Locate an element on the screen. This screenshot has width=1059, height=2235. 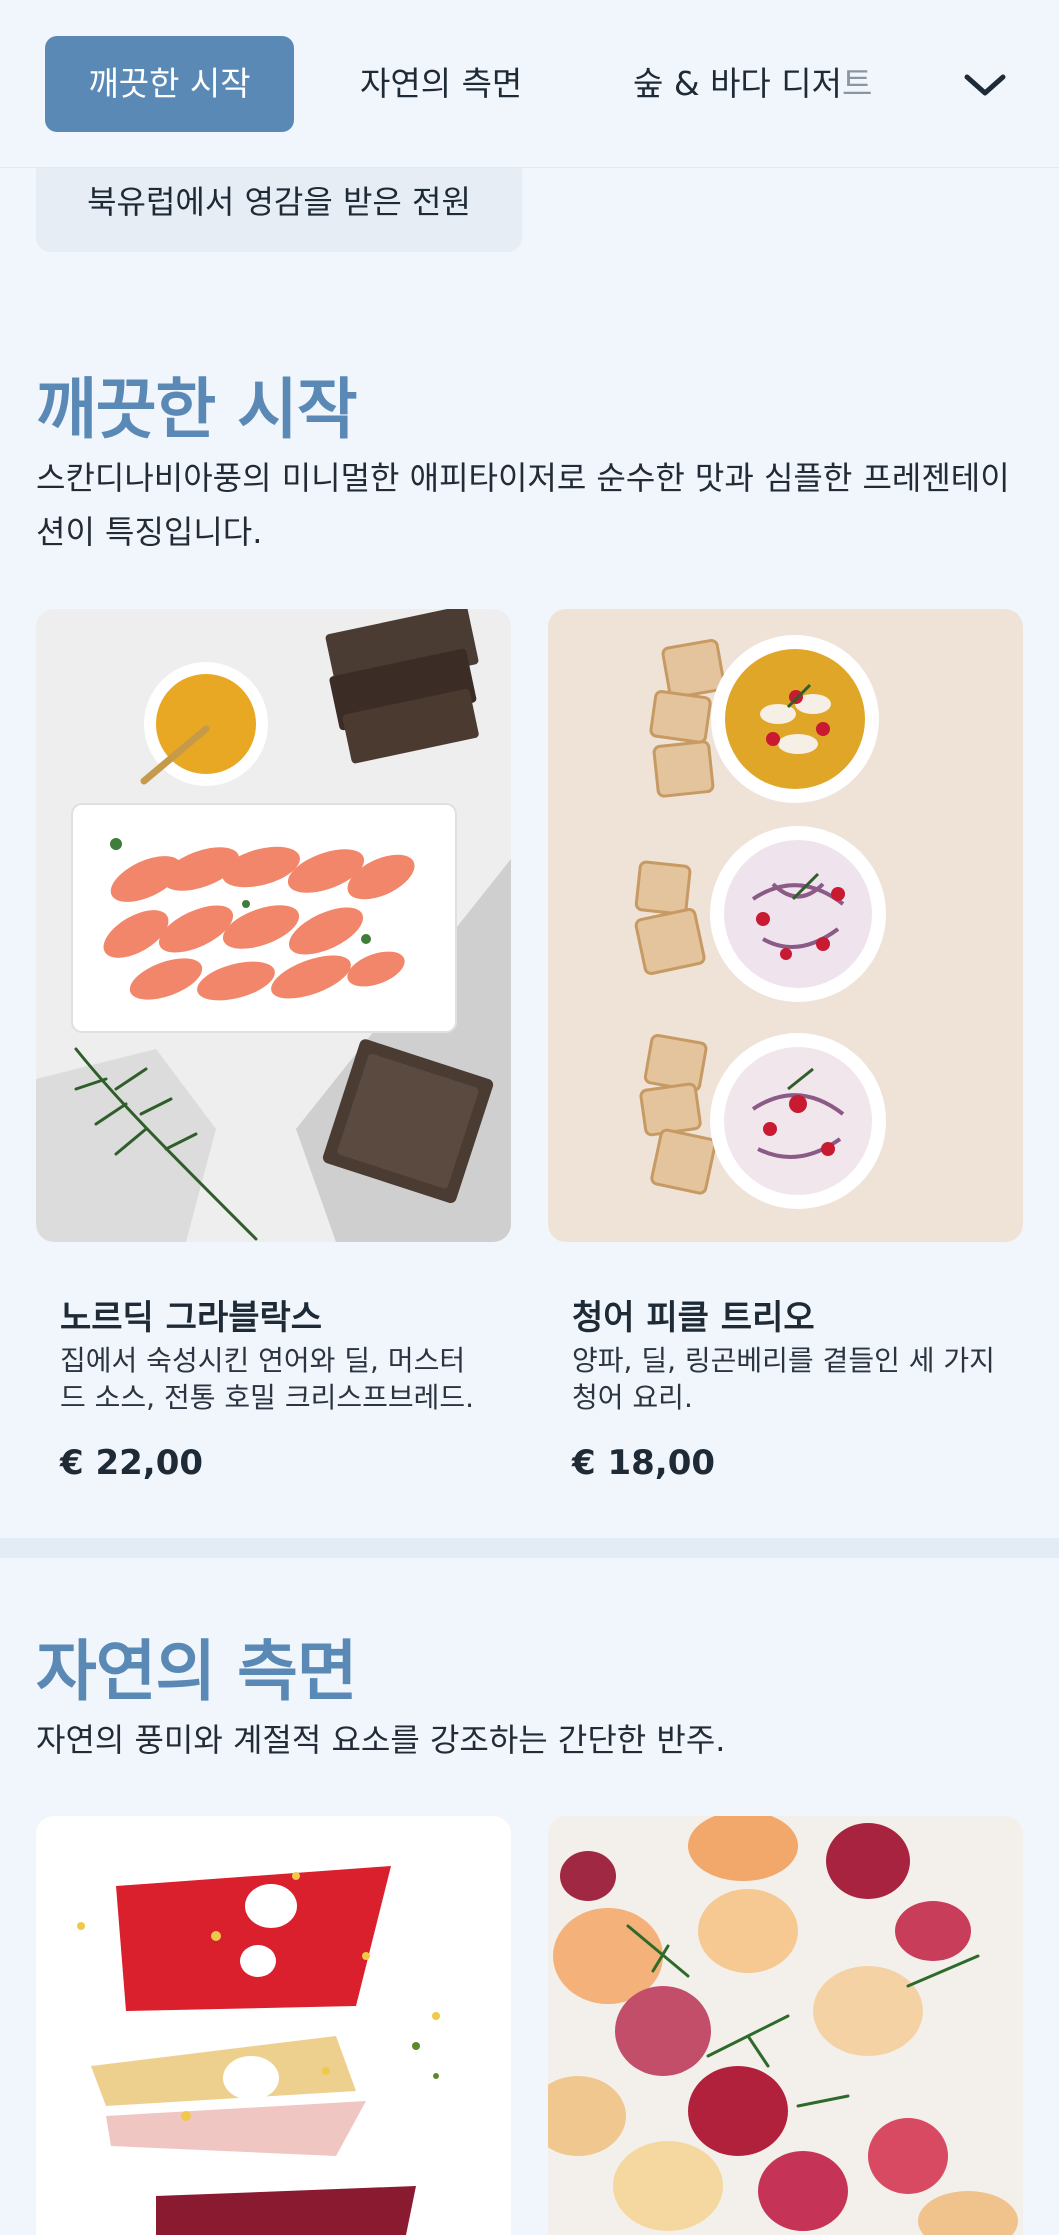
item-price: € 18,00 is located at coordinates (644, 1463).